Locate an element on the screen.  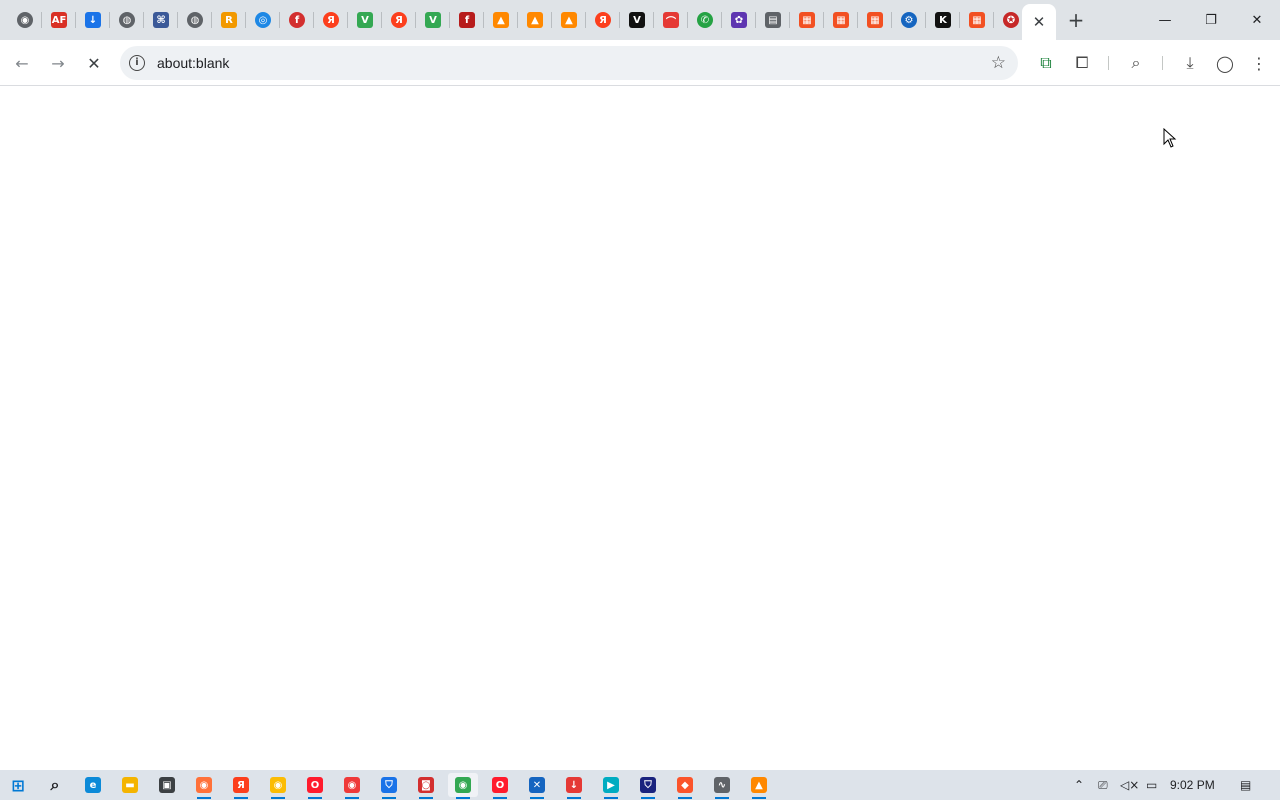
active-tab: ✕ is located at coordinates (1039, 22).